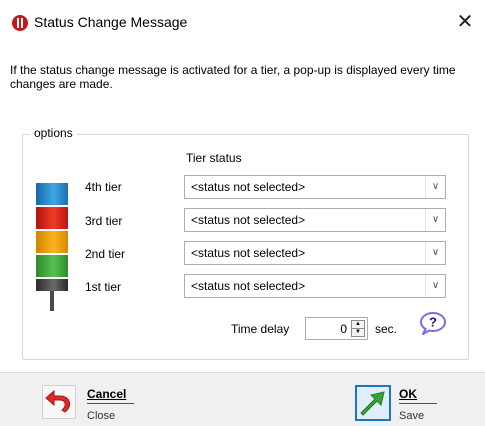 The height and width of the screenshot is (426, 485). I want to click on tier-2-status-select: <status not selected> ∨, so click(315, 253).